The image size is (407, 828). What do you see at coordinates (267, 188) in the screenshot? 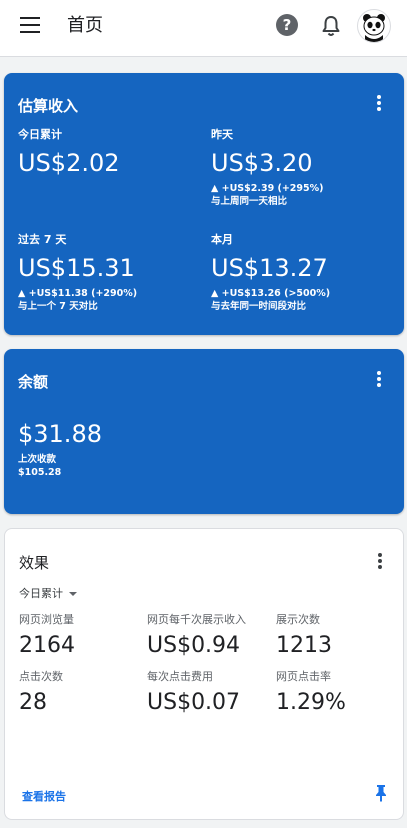
I see `yesterday-delta-value: ▲ +US$2.39 (+295%)` at bounding box center [267, 188].